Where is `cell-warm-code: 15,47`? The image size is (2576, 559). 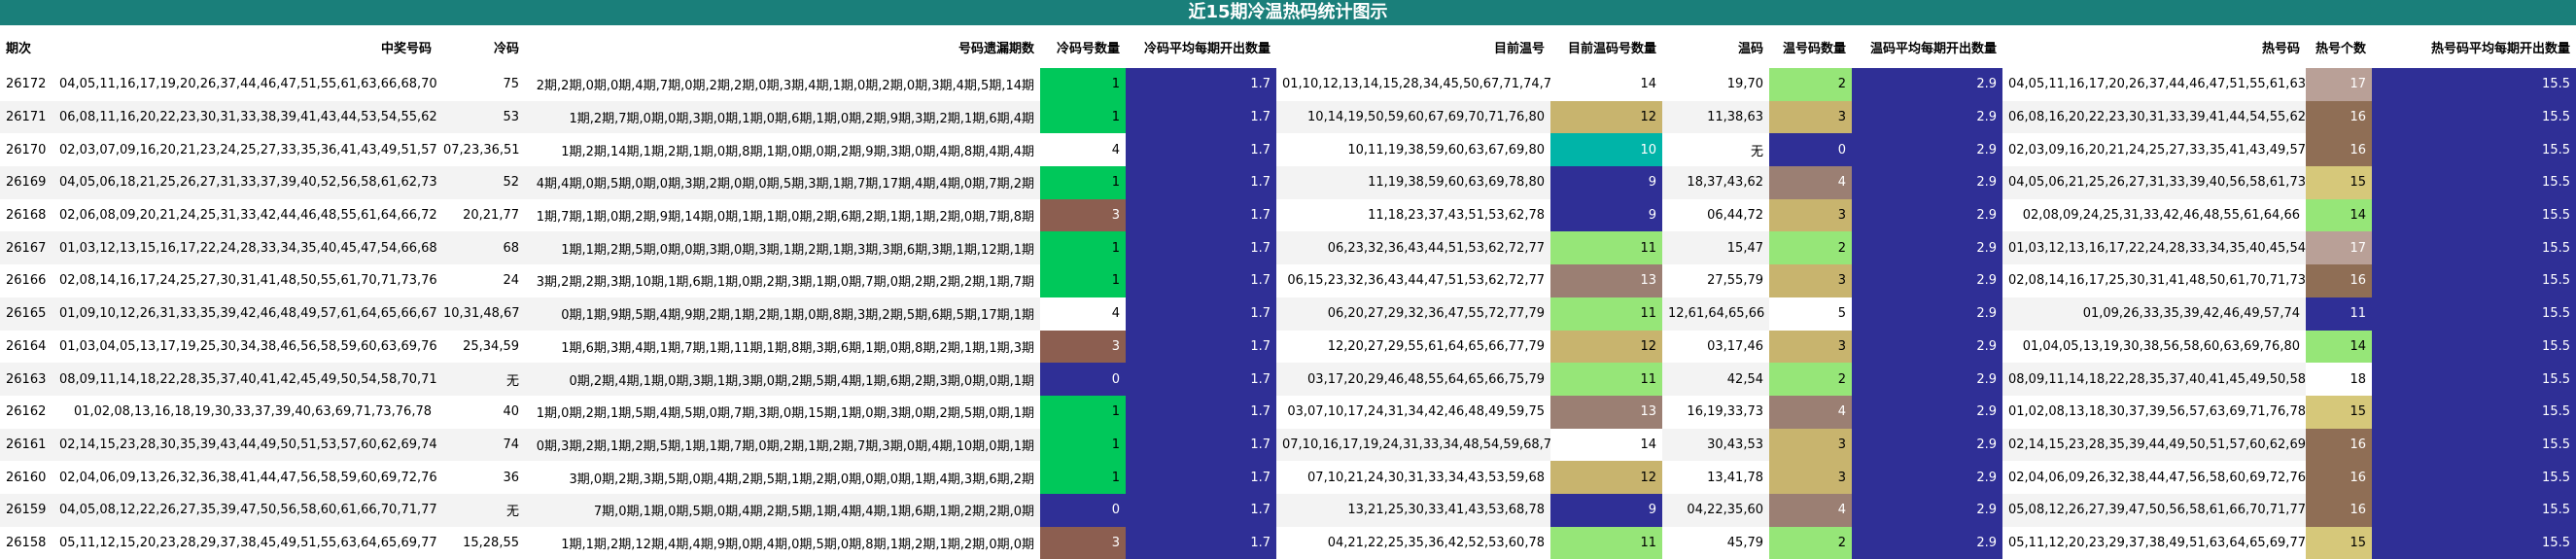
cell-warm-code: 15,47 is located at coordinates (1716, 248).